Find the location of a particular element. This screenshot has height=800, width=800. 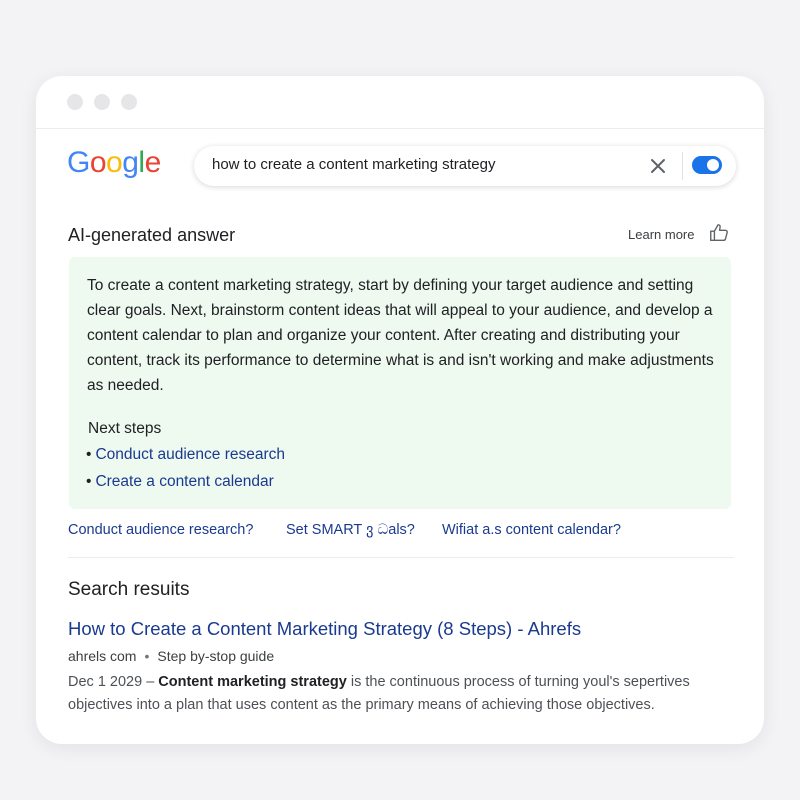

next-step-item: • Create a content calendar is located at coordinates (180, 482).